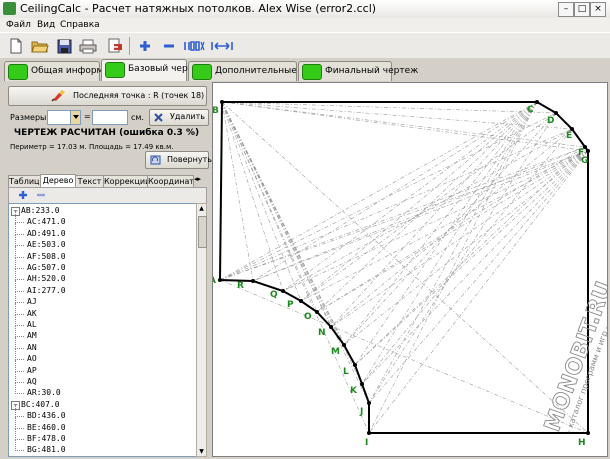 The image size is (610, 459). Describe the element at coordinates (9, 8) in the screenshot. I see `app-icon` at that location.